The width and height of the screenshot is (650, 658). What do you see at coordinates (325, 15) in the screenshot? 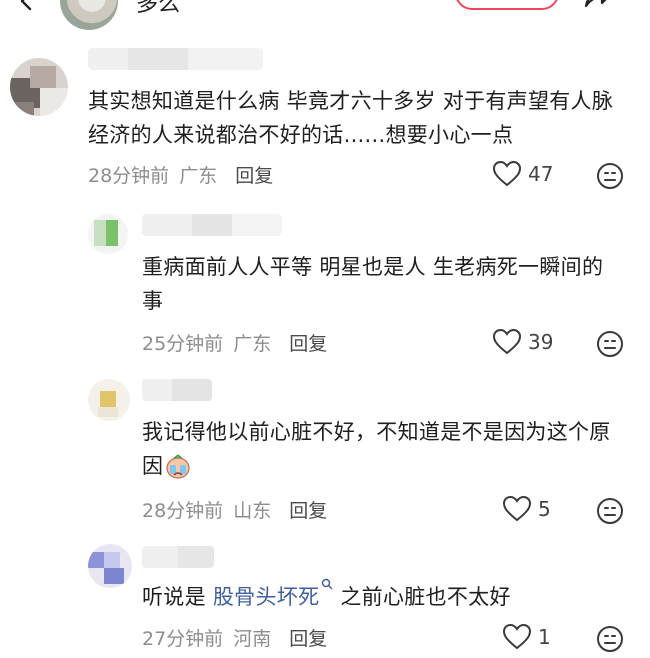
I see `top-bar: 多么 关注` at bounding box center [325, 15].